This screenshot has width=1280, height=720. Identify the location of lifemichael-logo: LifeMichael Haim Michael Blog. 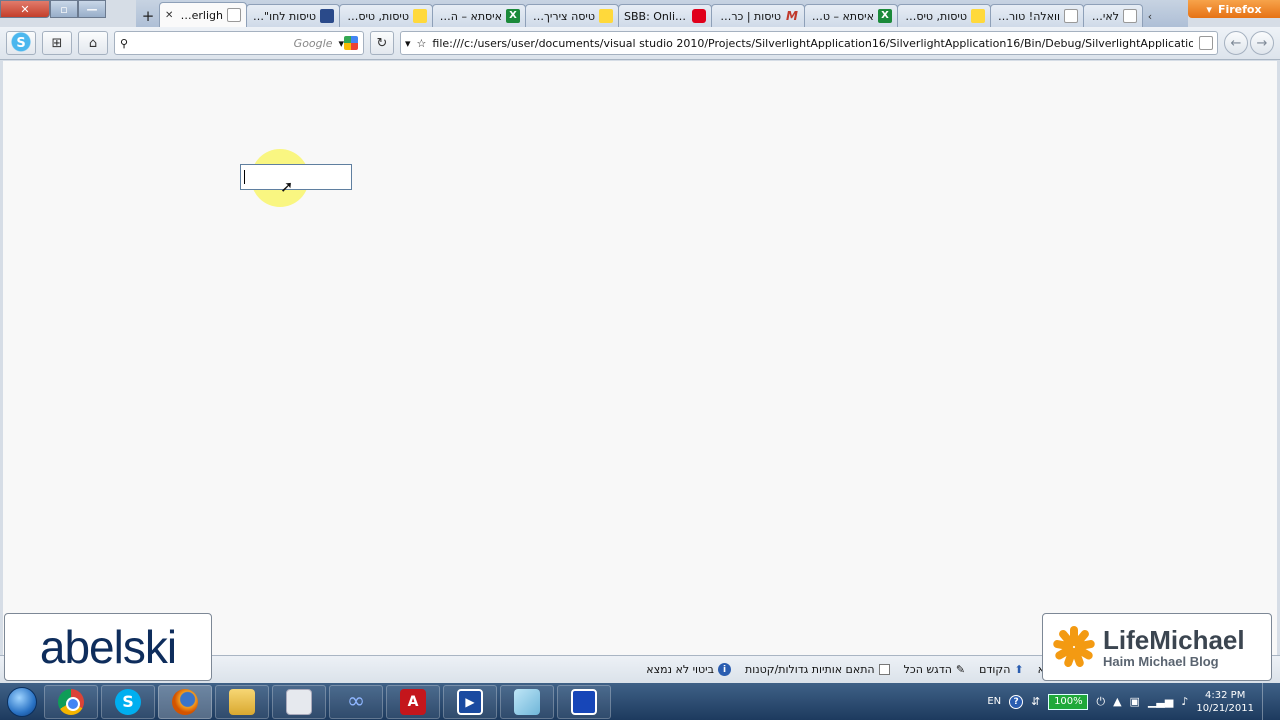
(1157, 647).